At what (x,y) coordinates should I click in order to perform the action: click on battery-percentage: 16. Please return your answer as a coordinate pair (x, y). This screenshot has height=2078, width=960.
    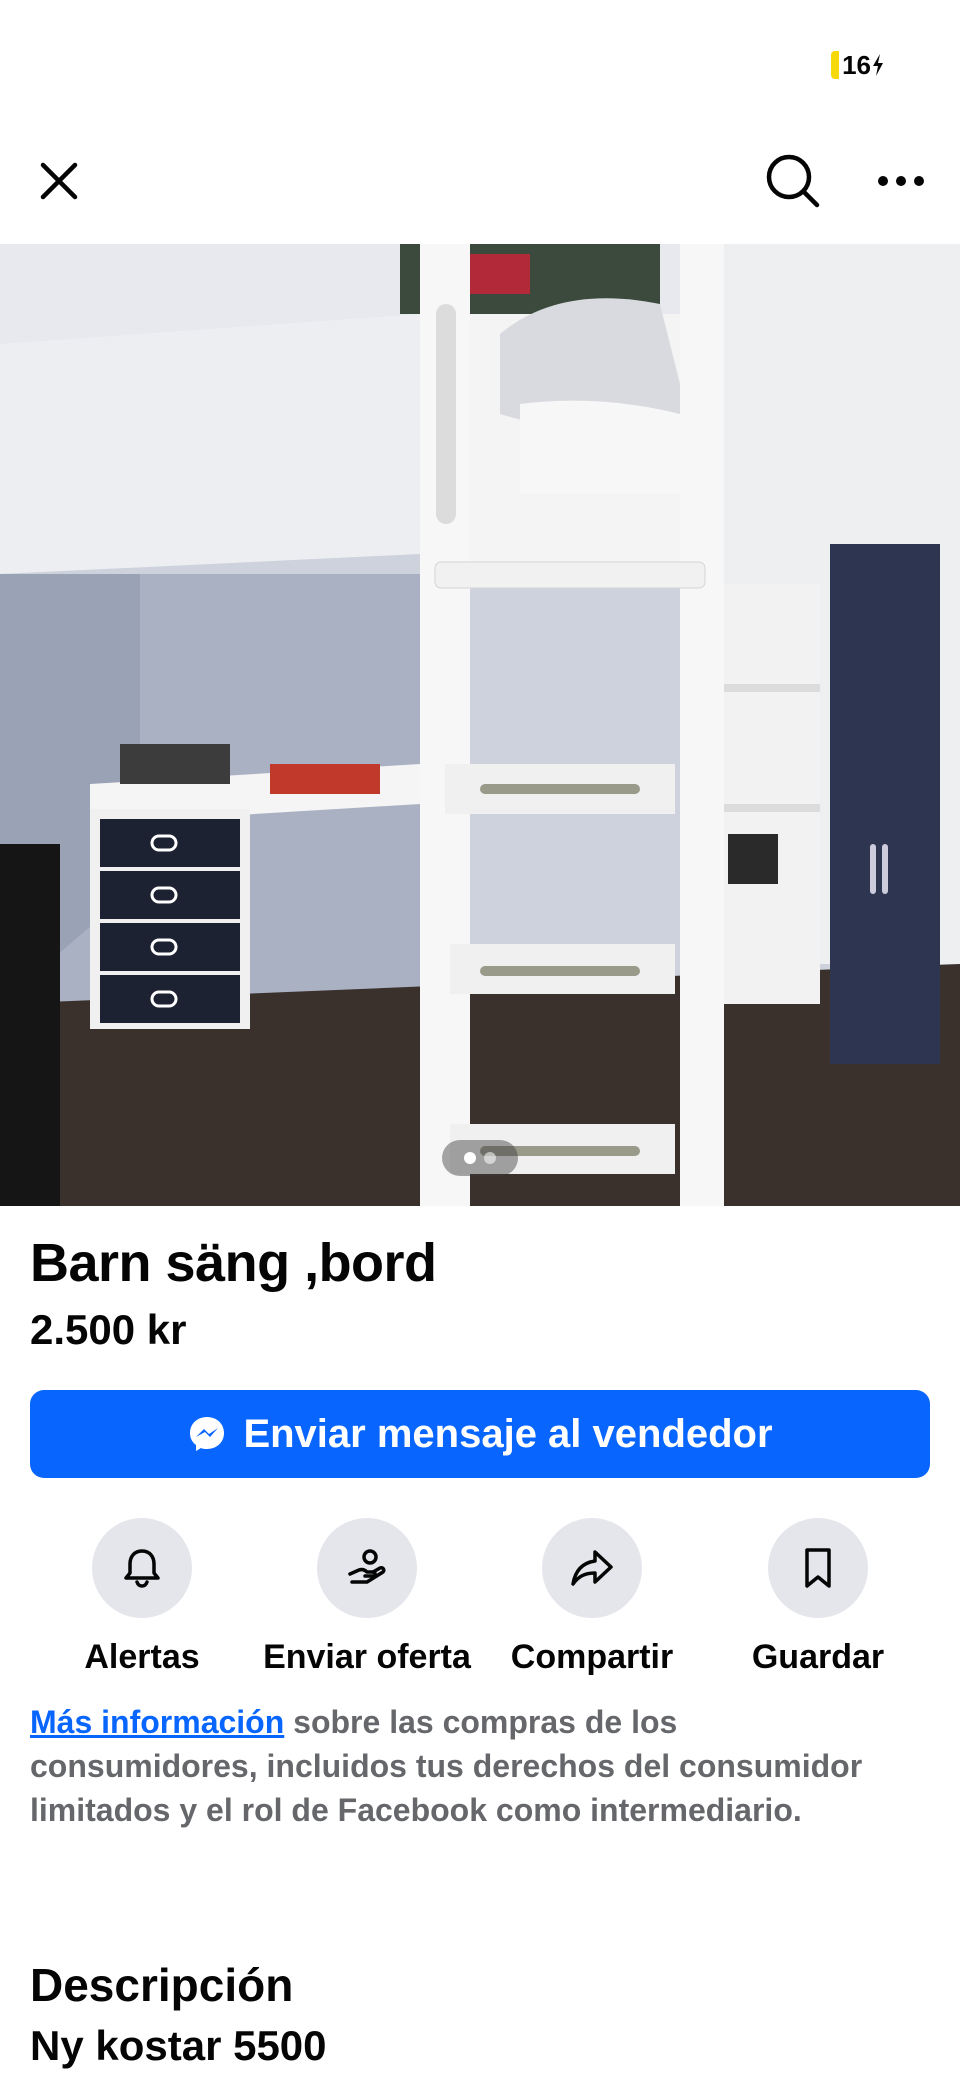
    Looking at the image, I should click on (856, 64).